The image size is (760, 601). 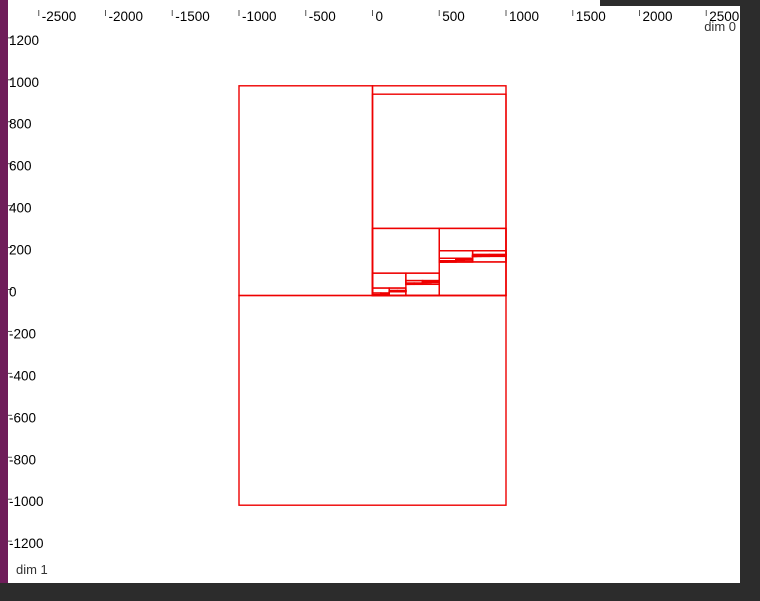 What do you see at coordinates (13, 292) in the screenshot?
I see `y-tick-label: 0` at bounding box center [13, 292].